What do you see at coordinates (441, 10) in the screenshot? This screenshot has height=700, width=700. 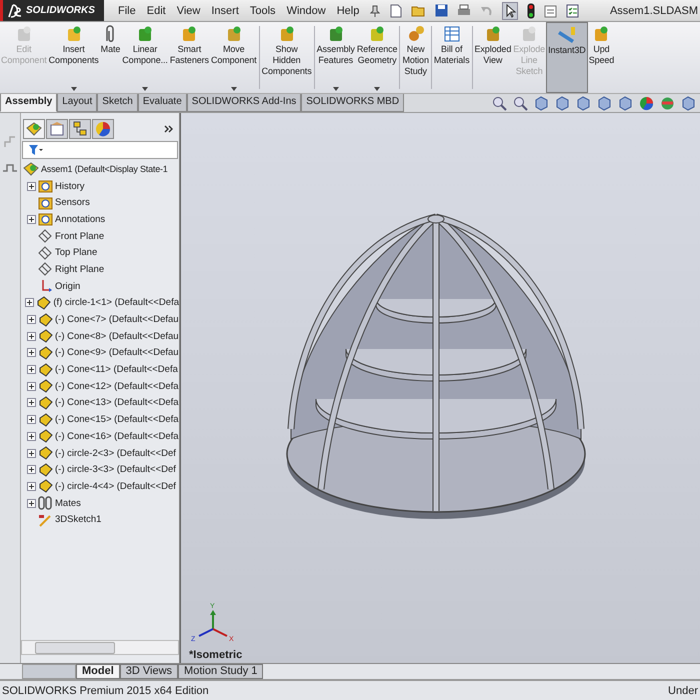 I see `save-icon` at bounding box center [441, 10].